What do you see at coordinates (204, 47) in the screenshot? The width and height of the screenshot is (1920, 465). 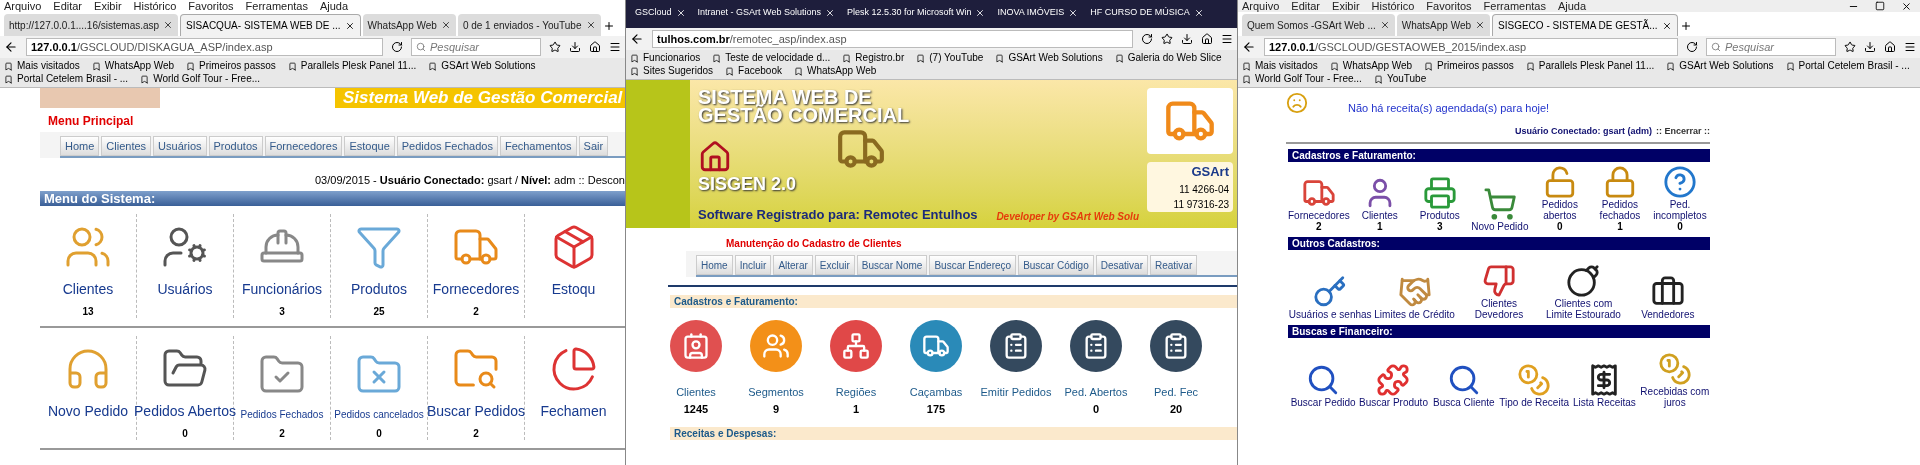 I see `address-field: 127.0.0.1/GSCLOUD/DISKAGUA_ASP/index.asp` at bounding box center [204, 47].